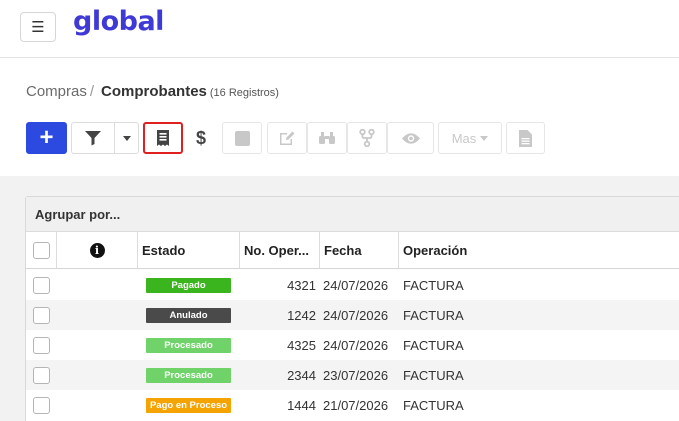 The image size is (679, 421). I want to click on estado-cell: Anulado, so click(192, 315).